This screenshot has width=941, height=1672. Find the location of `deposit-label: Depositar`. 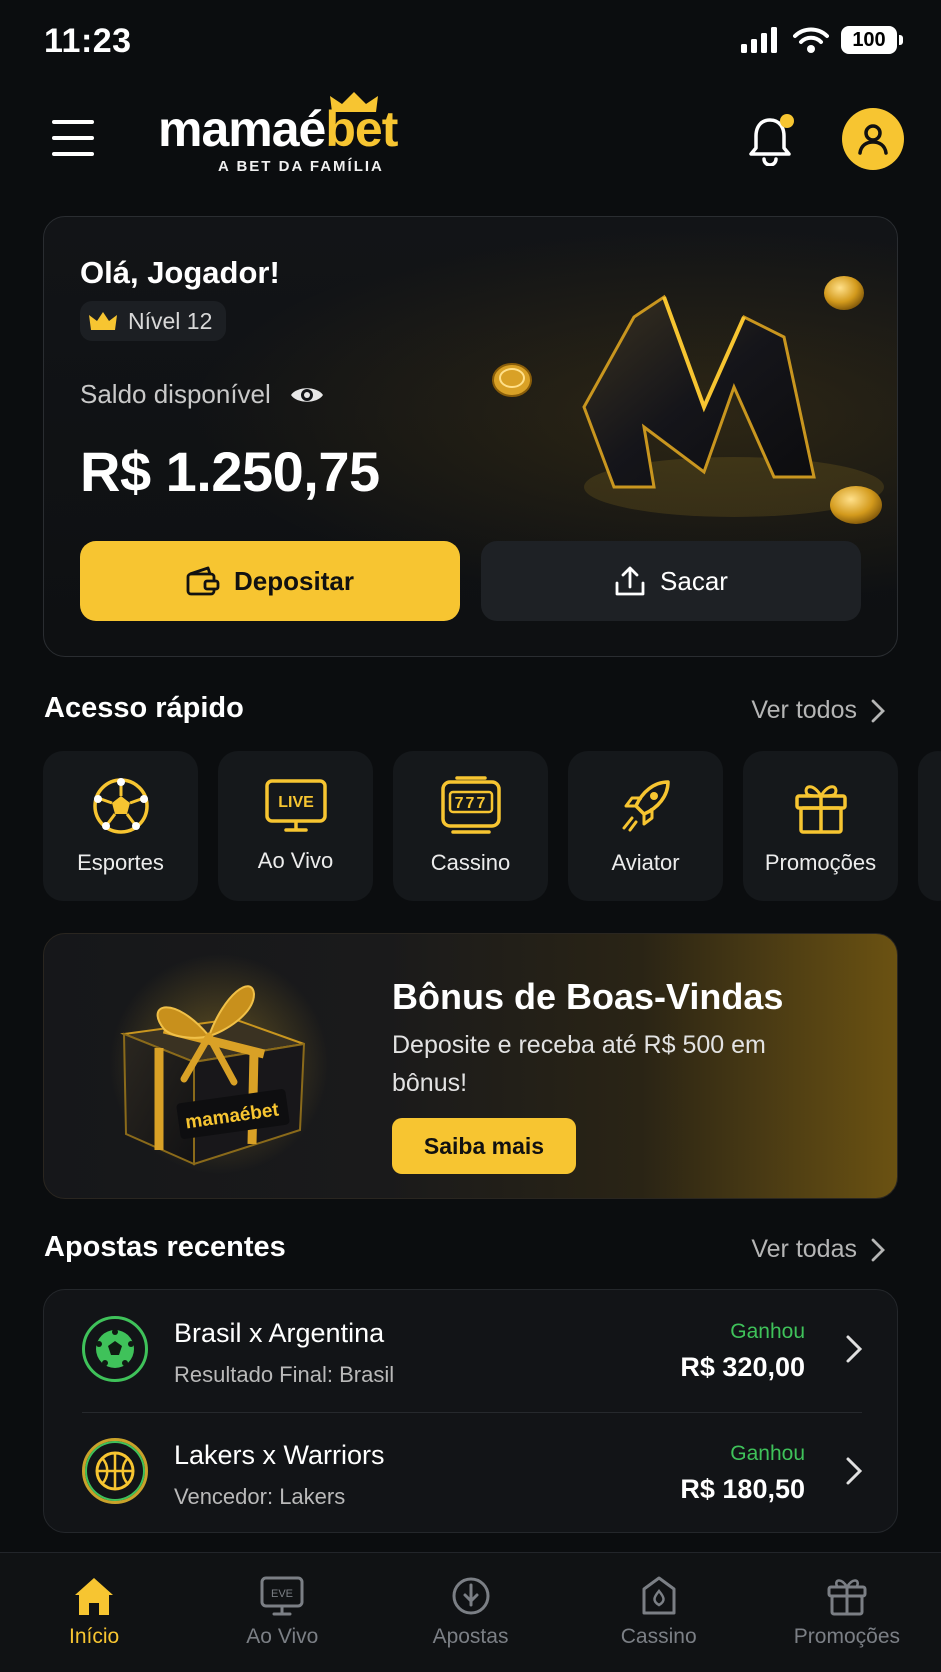

deposit-label: Depositar is located at coordinates (294, 580).